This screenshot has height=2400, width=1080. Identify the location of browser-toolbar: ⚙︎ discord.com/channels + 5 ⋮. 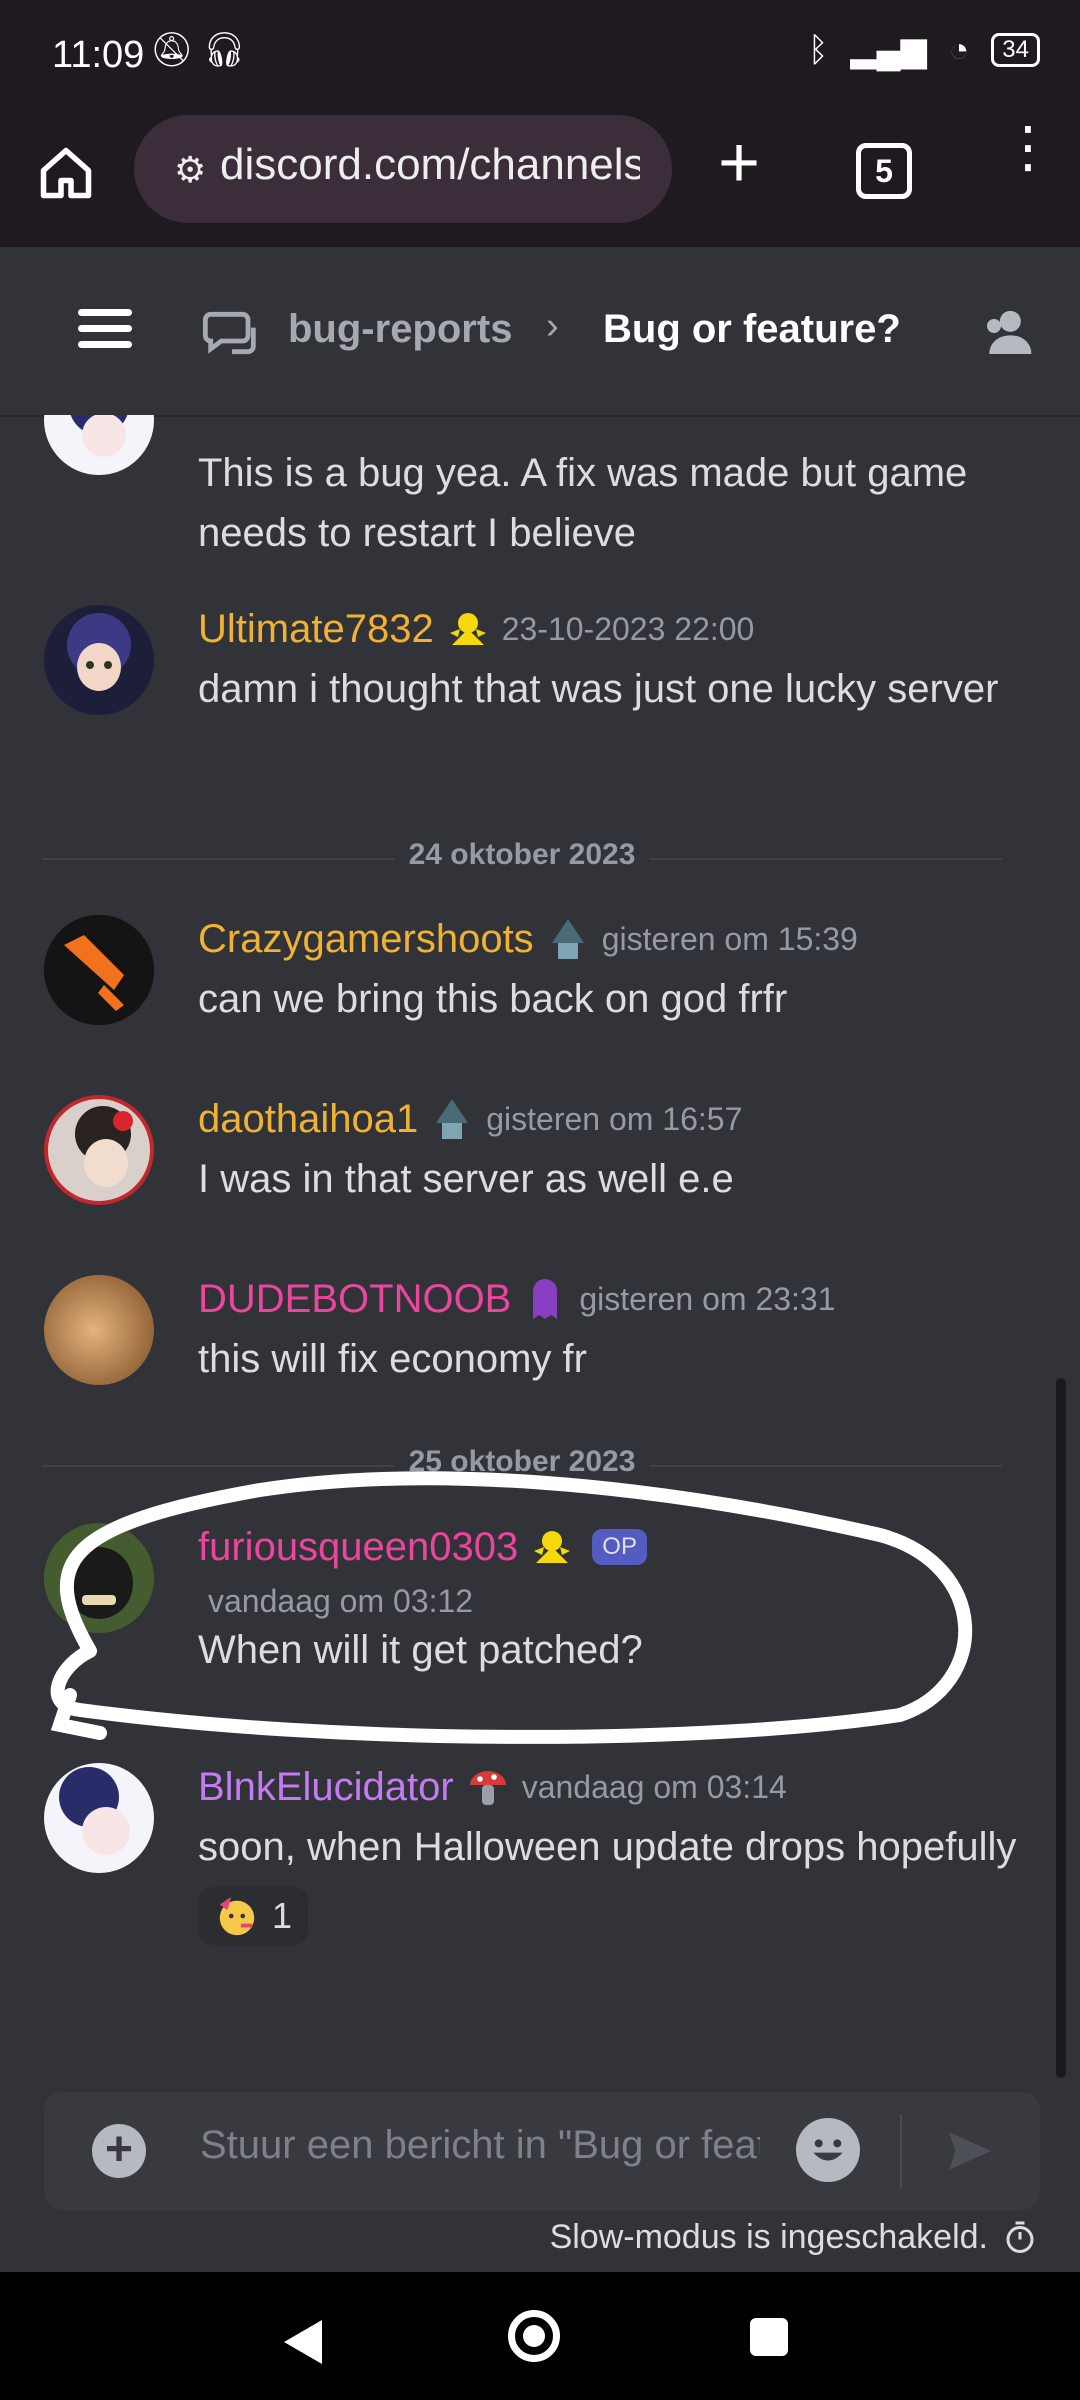
(540, 181).